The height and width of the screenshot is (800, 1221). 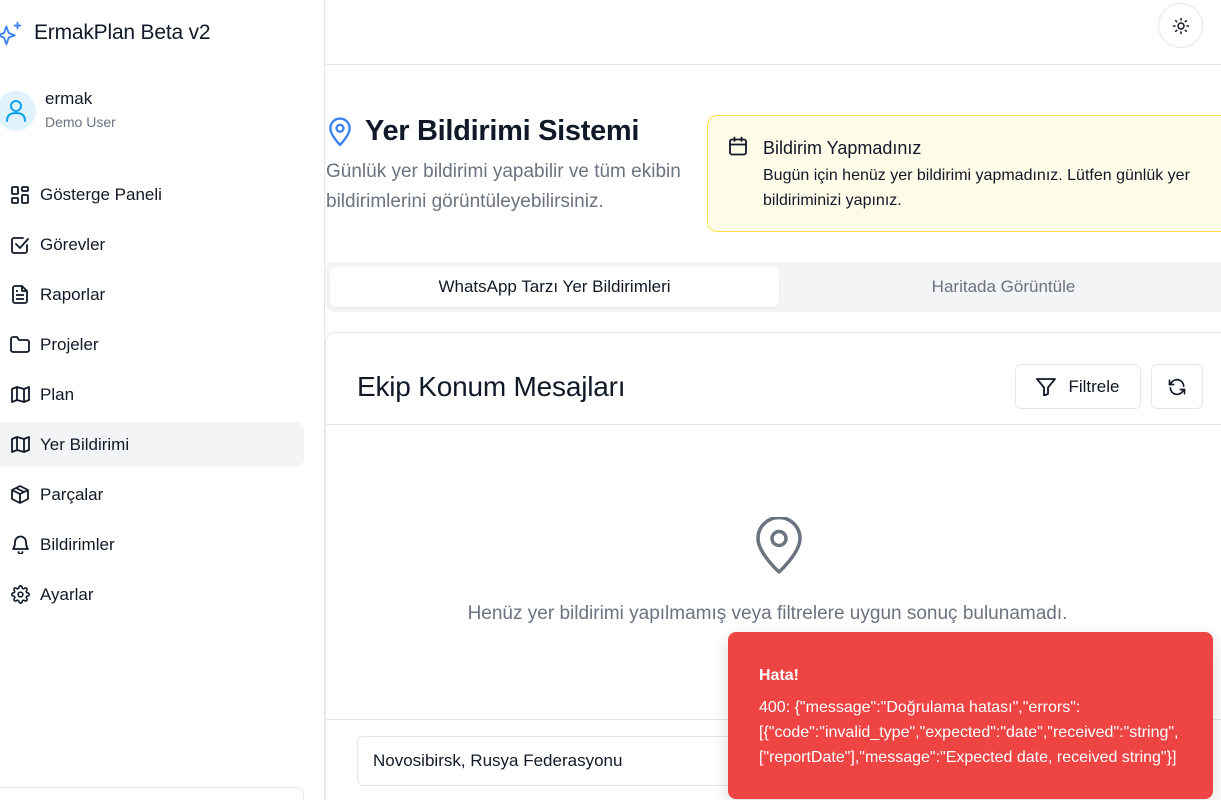 What do you see at coordinates (20, 295) in the screenshot?
I see `file-text-icon` at bounding box center [20, 295].